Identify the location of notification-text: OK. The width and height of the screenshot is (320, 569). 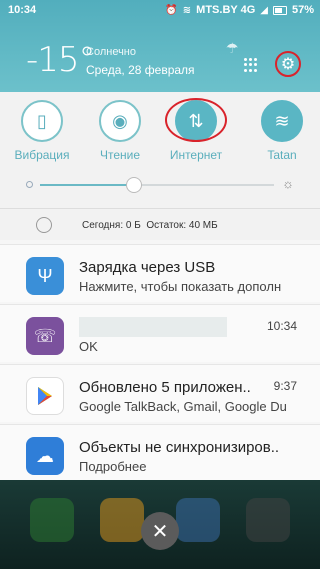
(88, 346).